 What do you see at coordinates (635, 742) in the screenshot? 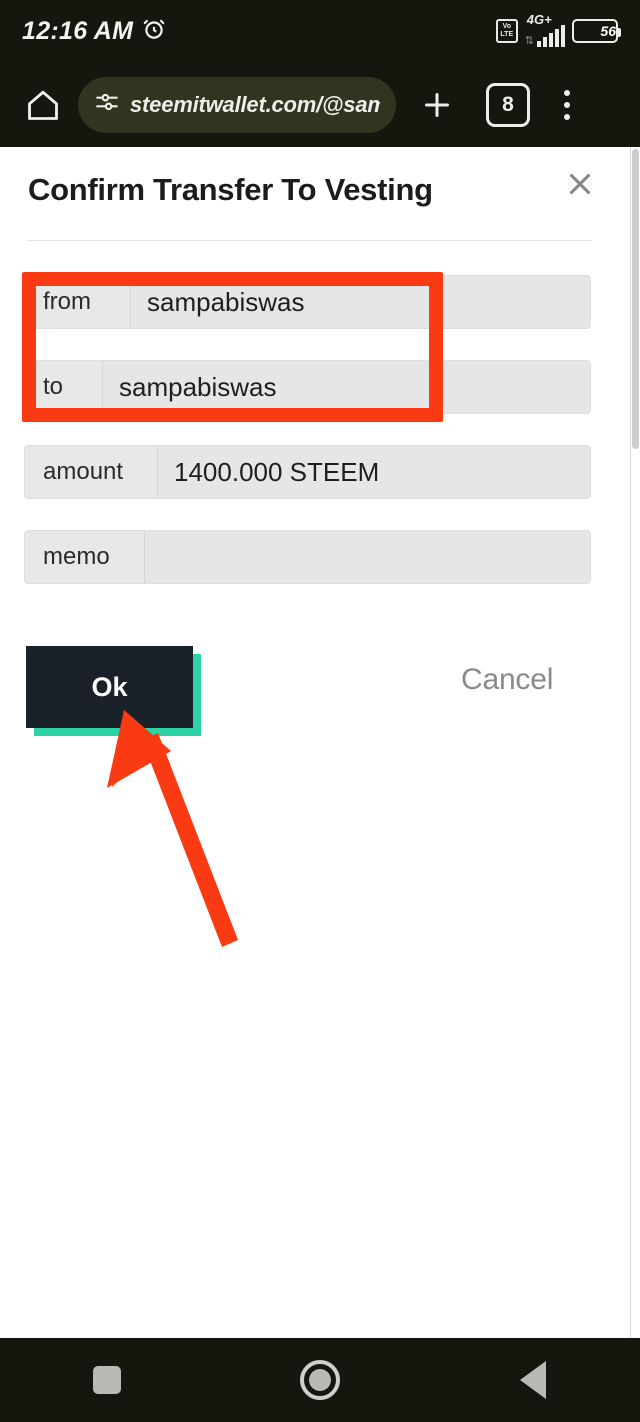
I see `page-scrollbar-track` at bounding box center [635, 742].